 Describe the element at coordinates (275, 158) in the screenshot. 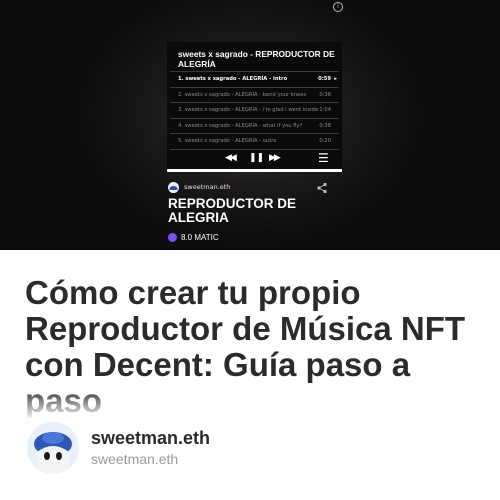

I see `forward-icon: ▶▶` at that location.